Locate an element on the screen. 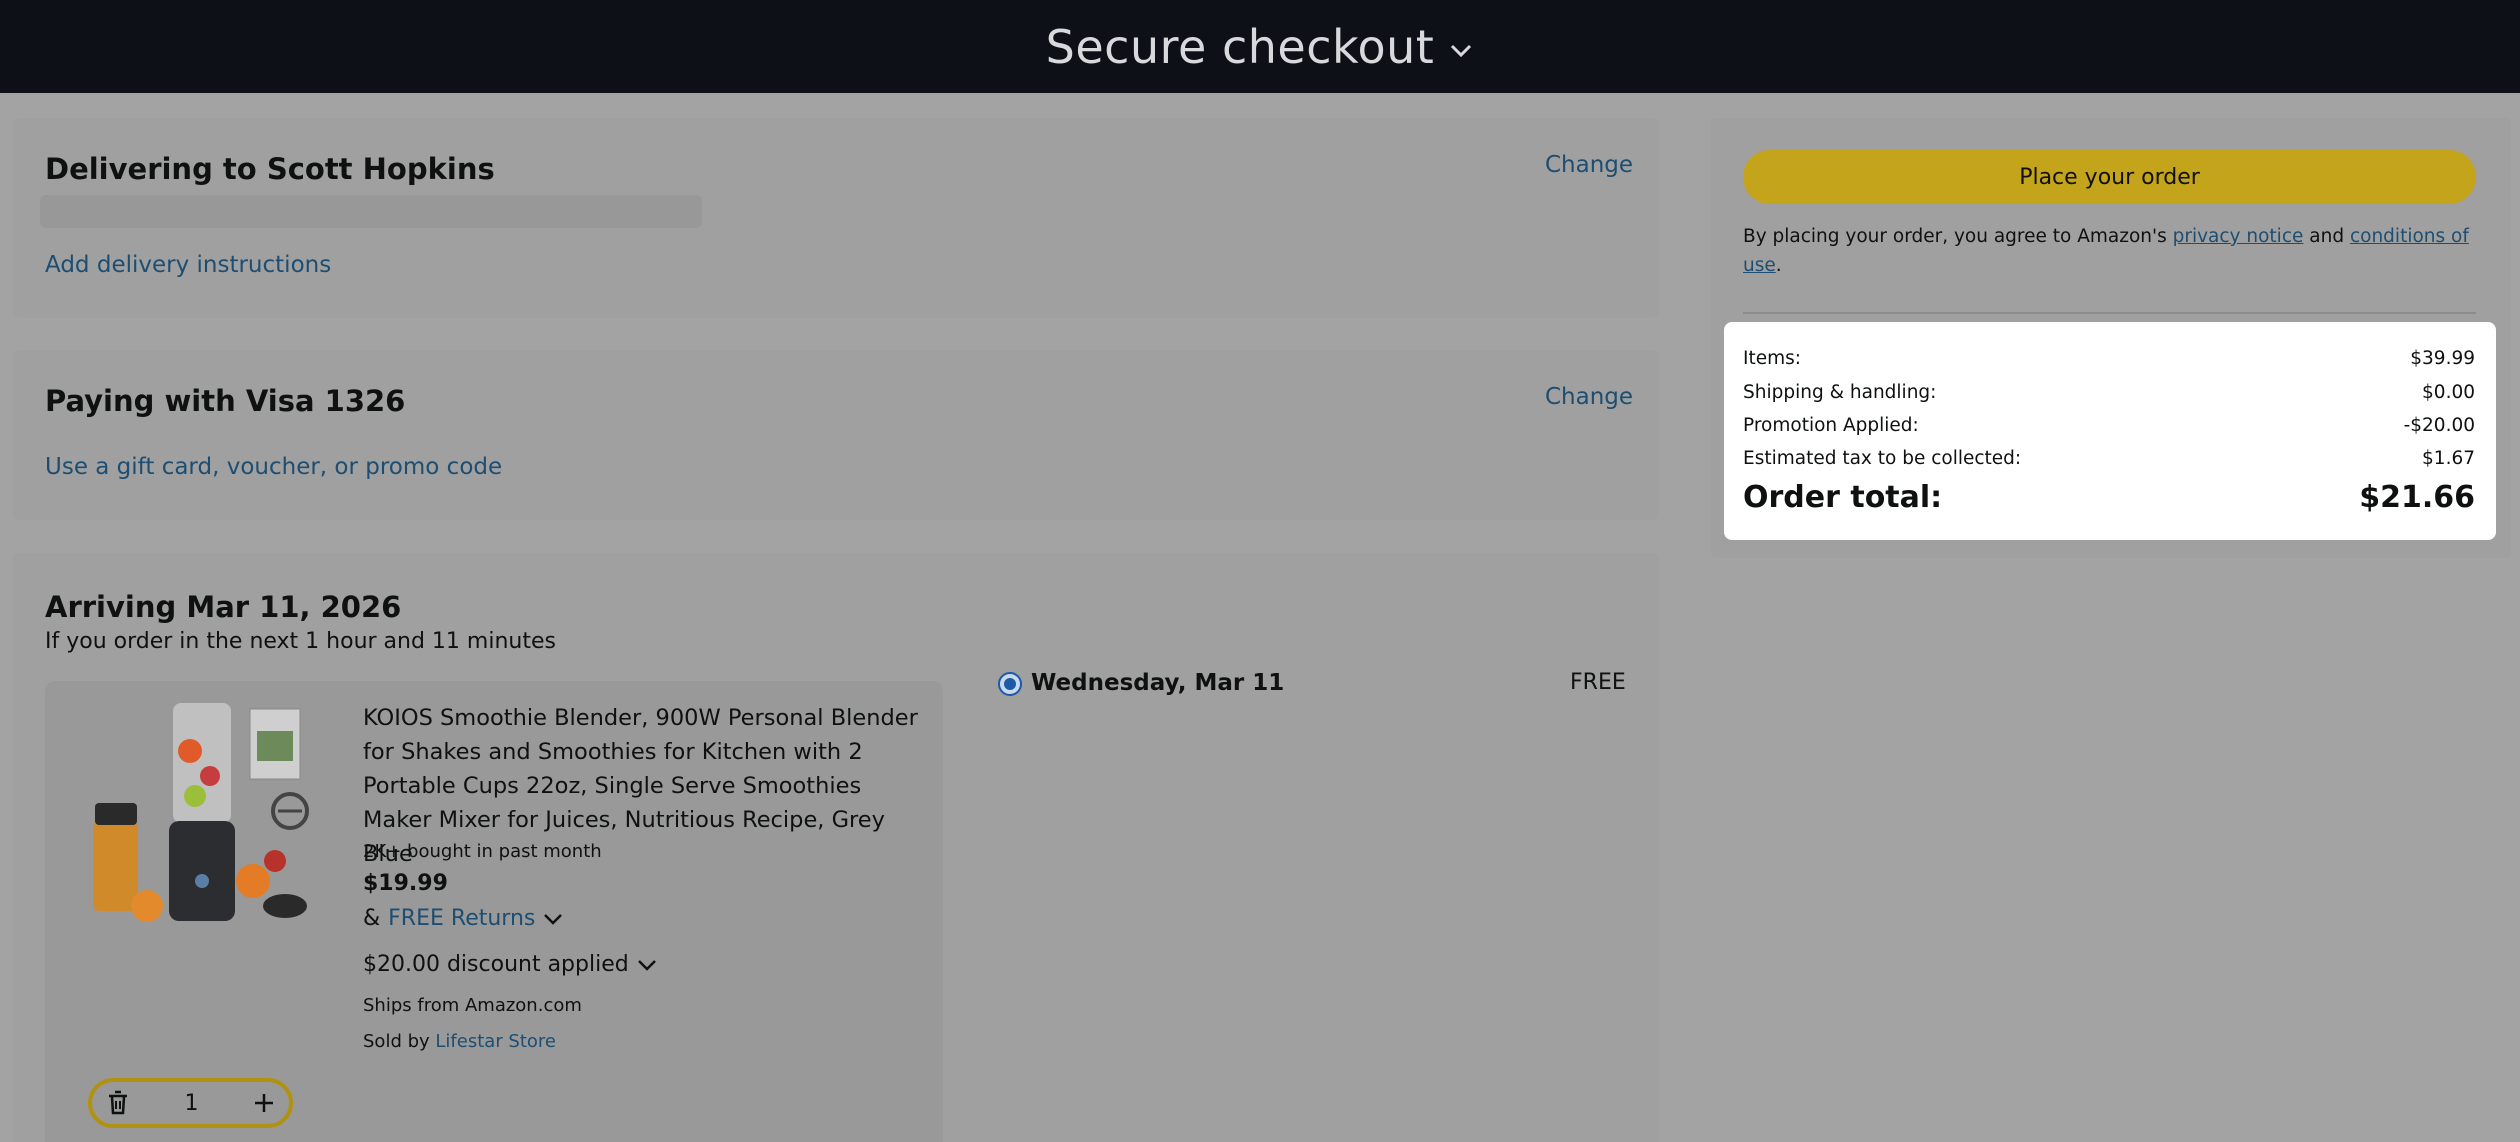 Image resolution: width=2520 pixels, height=1142 pixels. privacy-notice-link: privacy notice is located at coordinates (2238, 236).